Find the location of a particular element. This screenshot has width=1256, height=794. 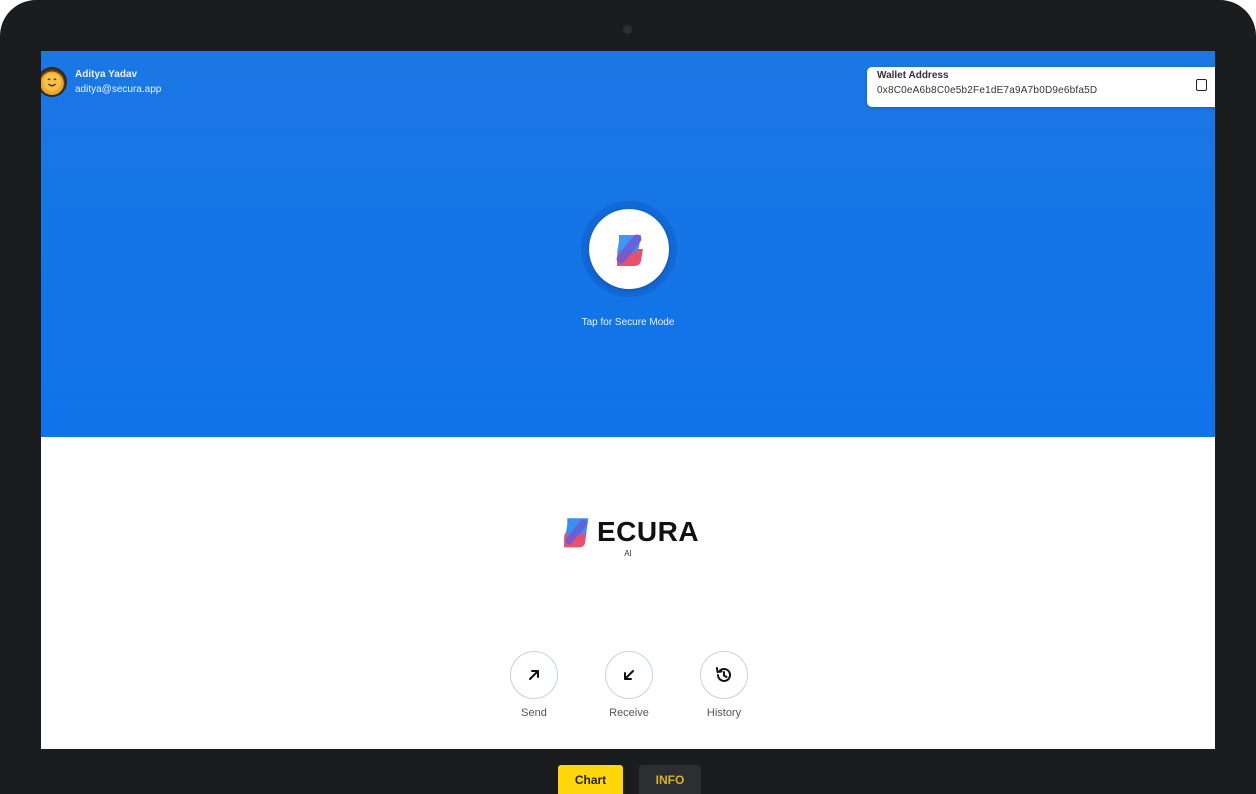

user-profile: Aditya Yadav aditya@secura.app is located at coordinates (101, 82).